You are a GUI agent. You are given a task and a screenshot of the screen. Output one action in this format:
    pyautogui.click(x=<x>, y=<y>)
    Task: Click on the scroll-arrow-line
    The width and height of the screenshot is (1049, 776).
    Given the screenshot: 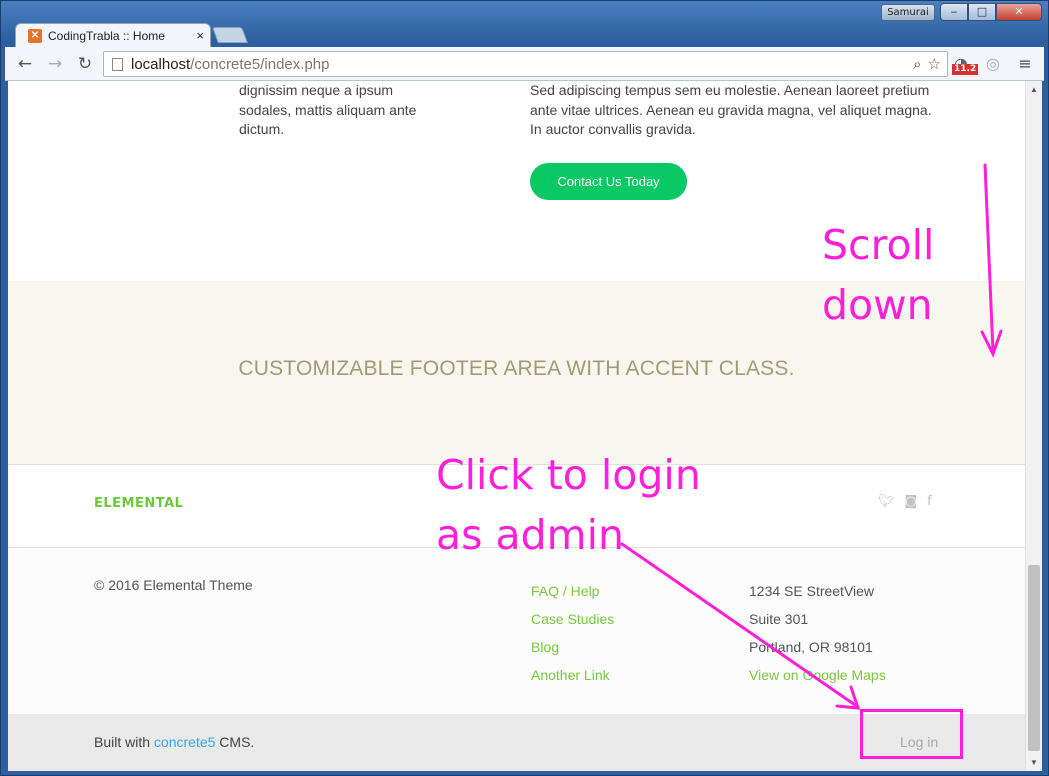 What is the action you would take?
    pyautogui.click(x=989, y=258)
    